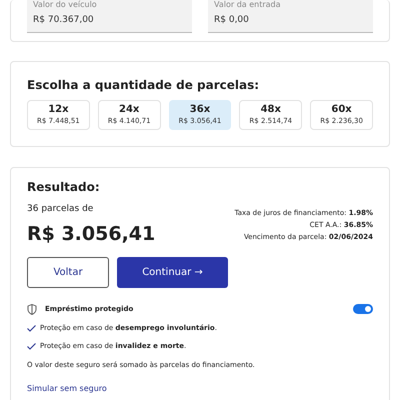 This screenshot has width=400, height=400. Describe the element at coordinates (200, 110) in the screenshot. I see `installment-count: 36x` at that location.